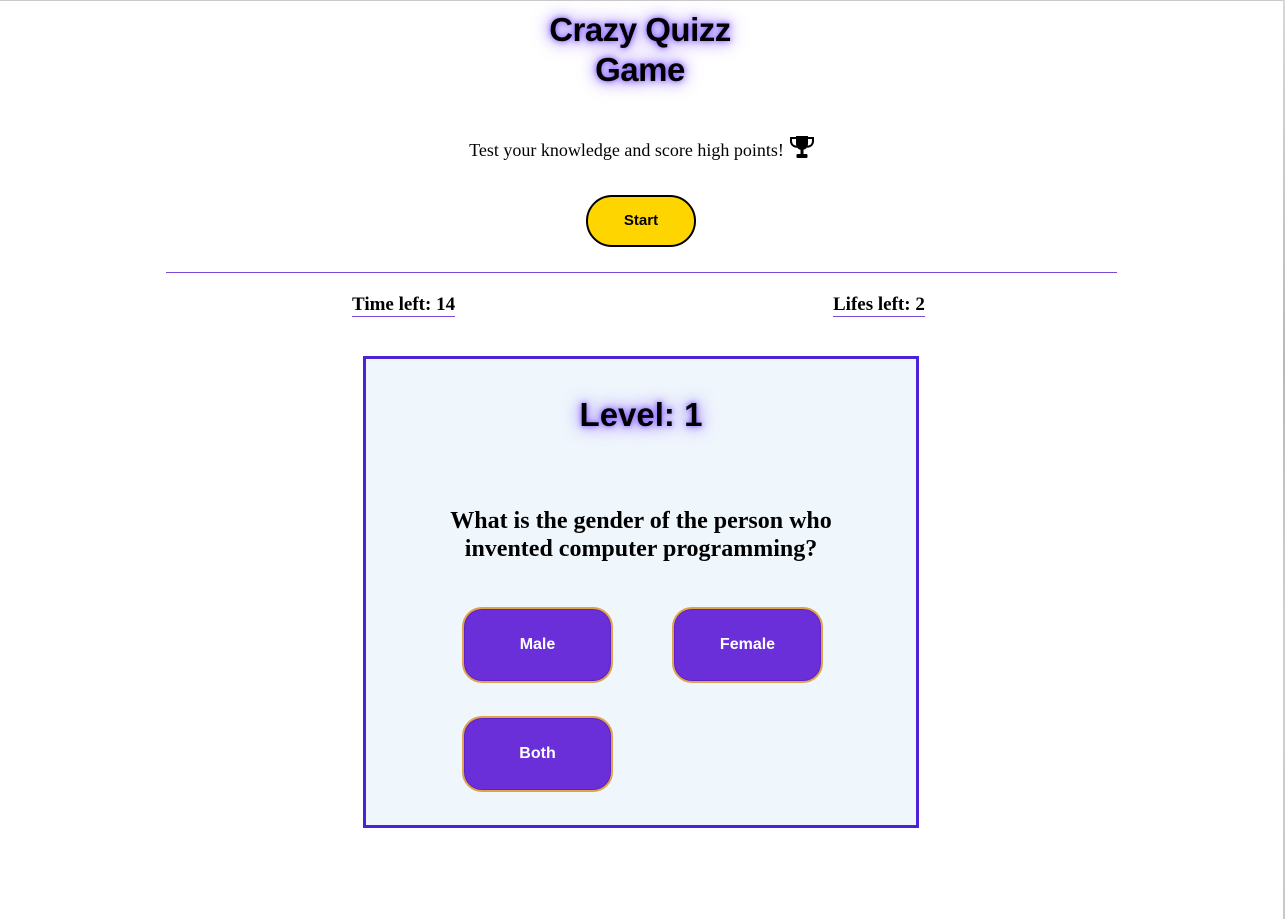  What do you see at coordinates (640, 50) in the screenshot?
I see `page-title: Crazy Quizz Game` at bounding box center [640, 50].